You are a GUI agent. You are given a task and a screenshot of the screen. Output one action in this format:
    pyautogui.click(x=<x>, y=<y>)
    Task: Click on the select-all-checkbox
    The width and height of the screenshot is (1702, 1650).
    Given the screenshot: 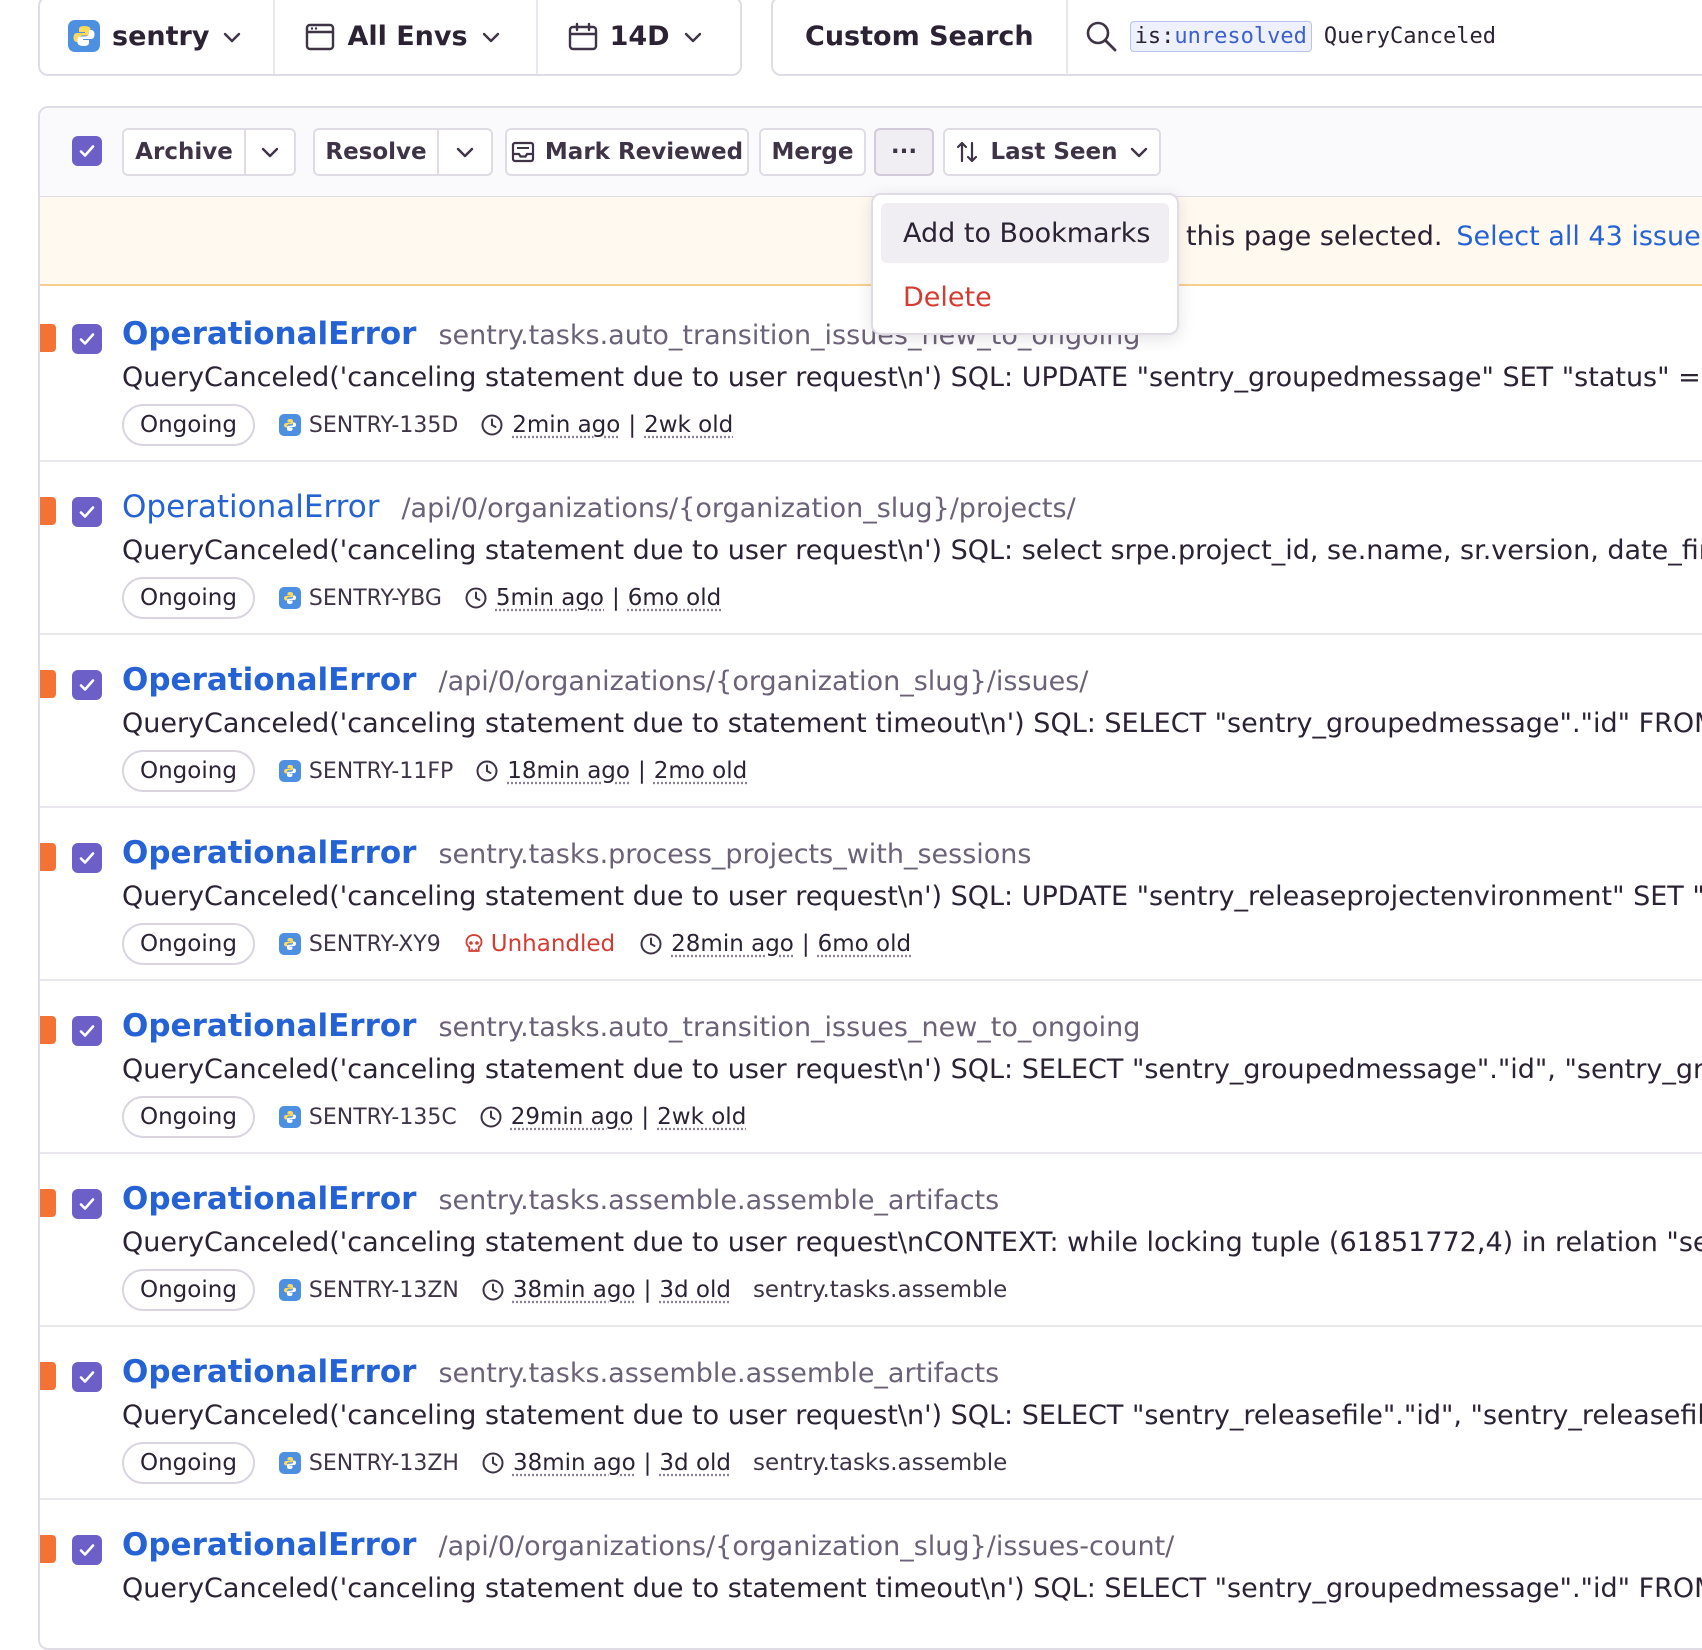 What is the action you would take?
    pyautogui.click(x=87, y=151)
    